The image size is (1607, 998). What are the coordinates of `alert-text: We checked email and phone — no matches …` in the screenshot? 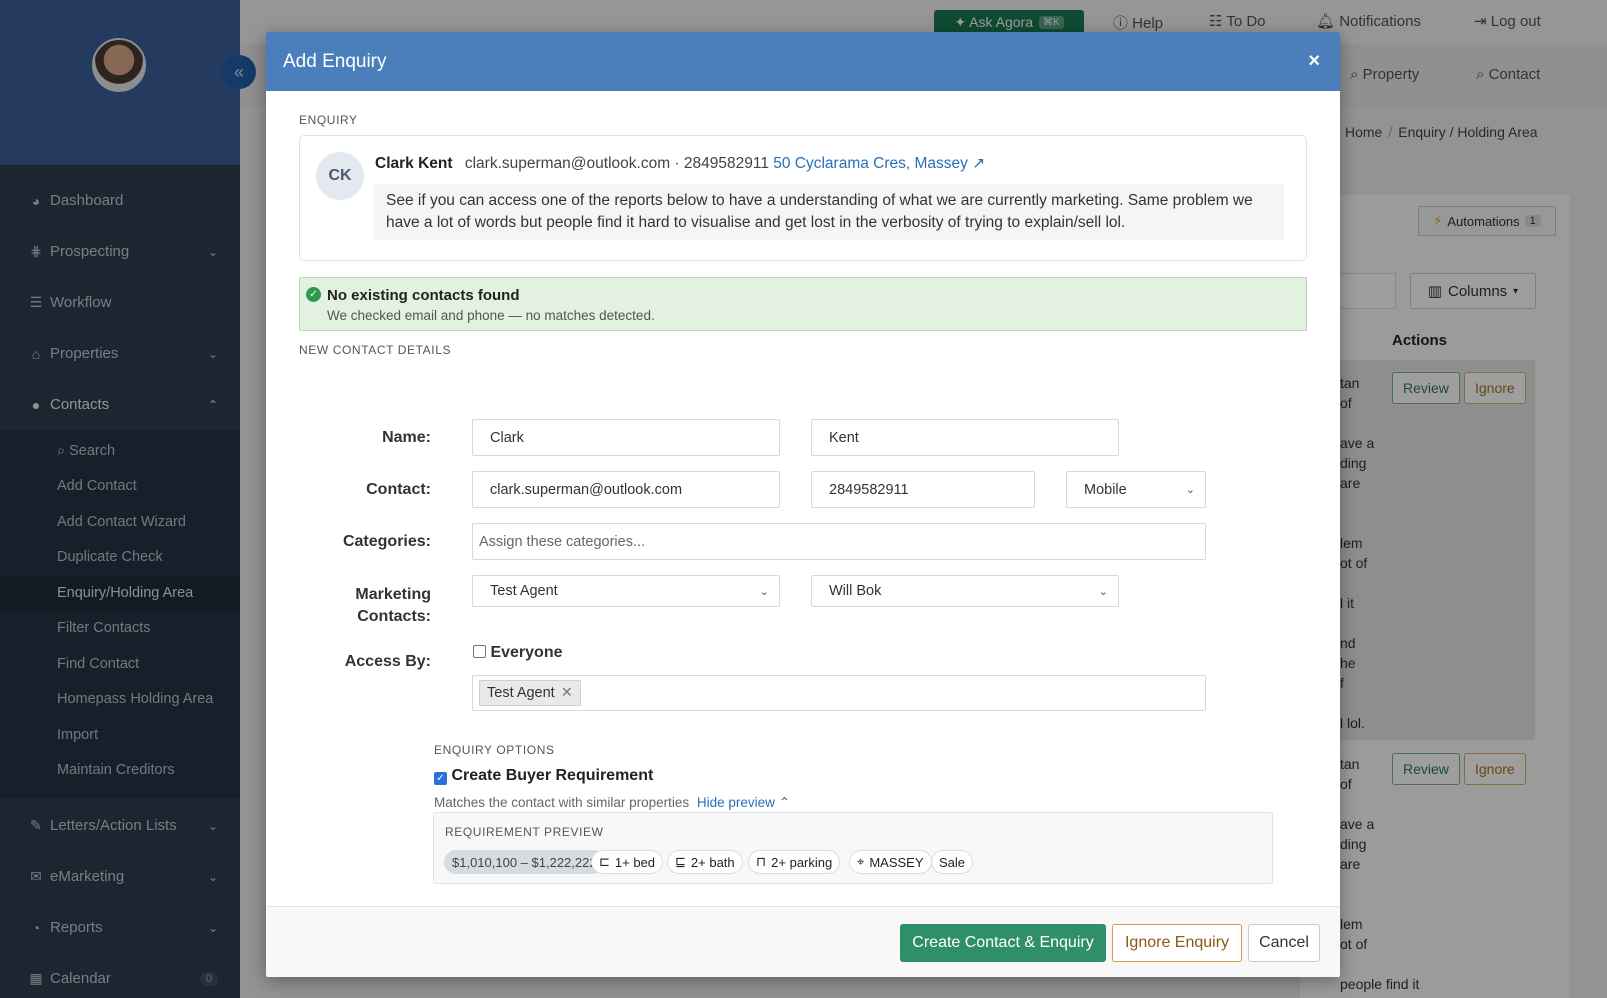 It's located at (491, 315).